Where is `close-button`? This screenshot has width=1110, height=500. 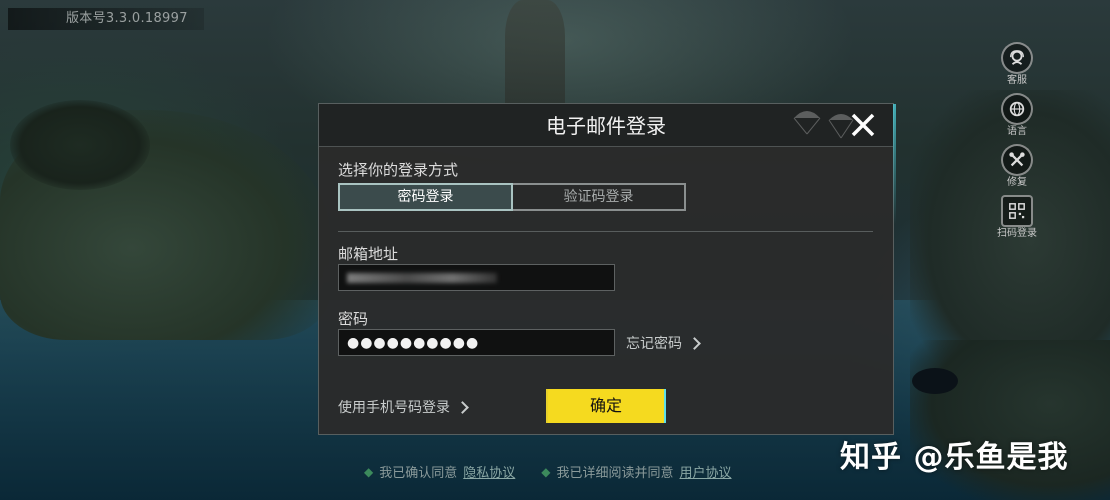
close-button is located at coordinates (863, 125).